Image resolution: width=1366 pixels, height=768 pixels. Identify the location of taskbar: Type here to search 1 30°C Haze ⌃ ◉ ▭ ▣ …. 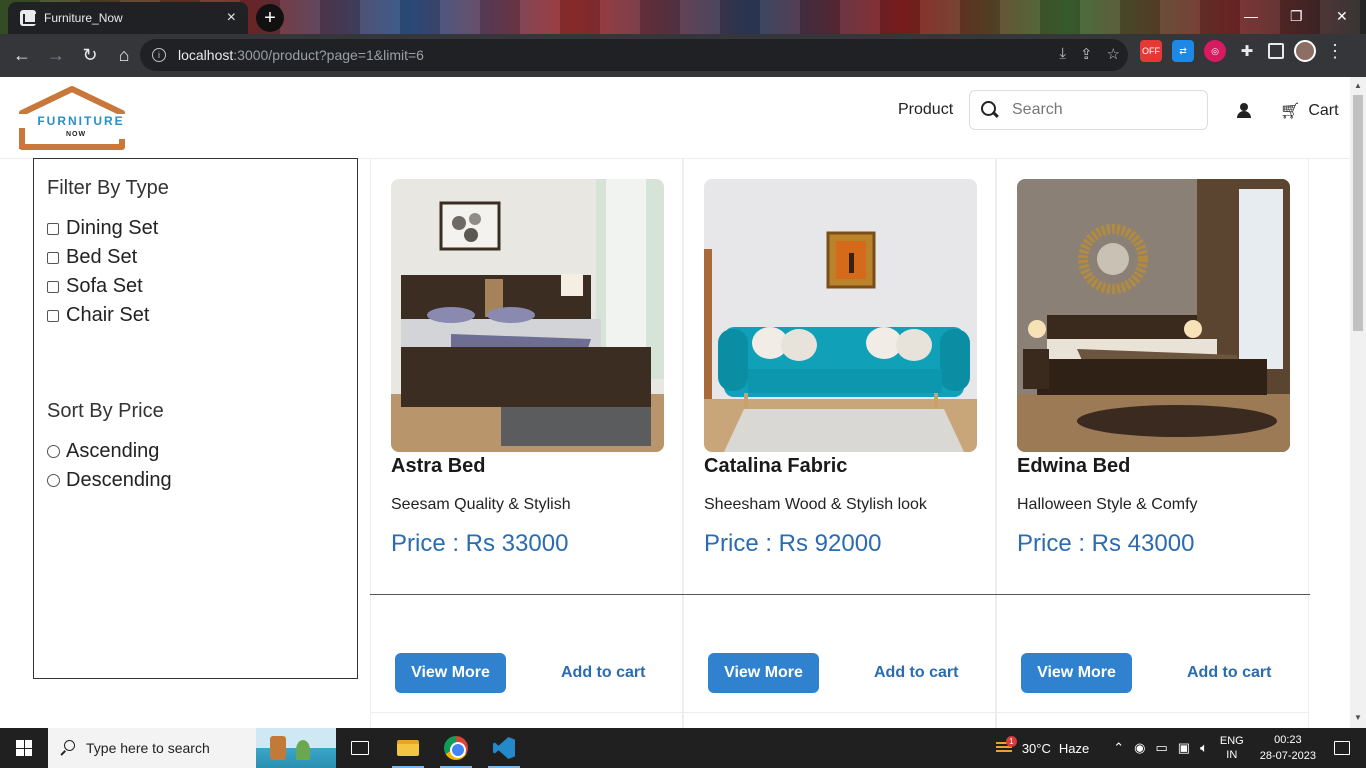
(683, 748).